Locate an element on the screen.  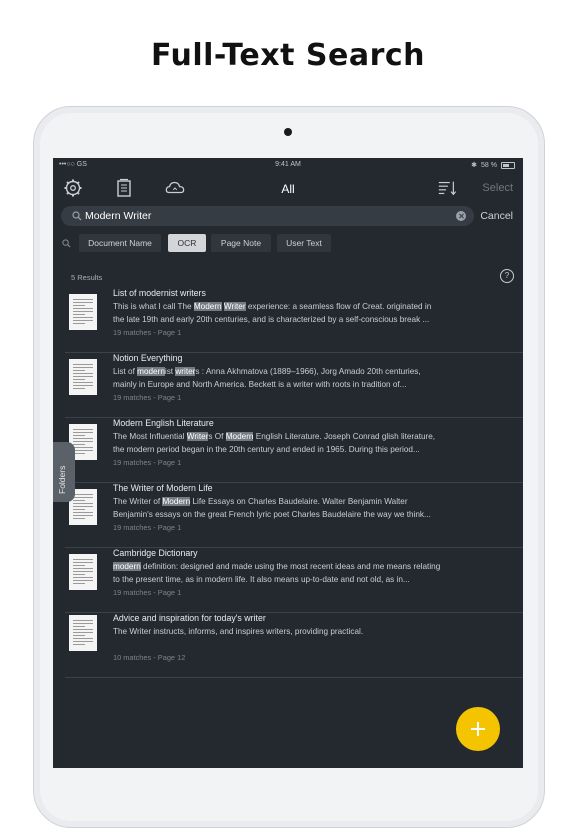
select-button: Select is located at coordinates (497, 188).